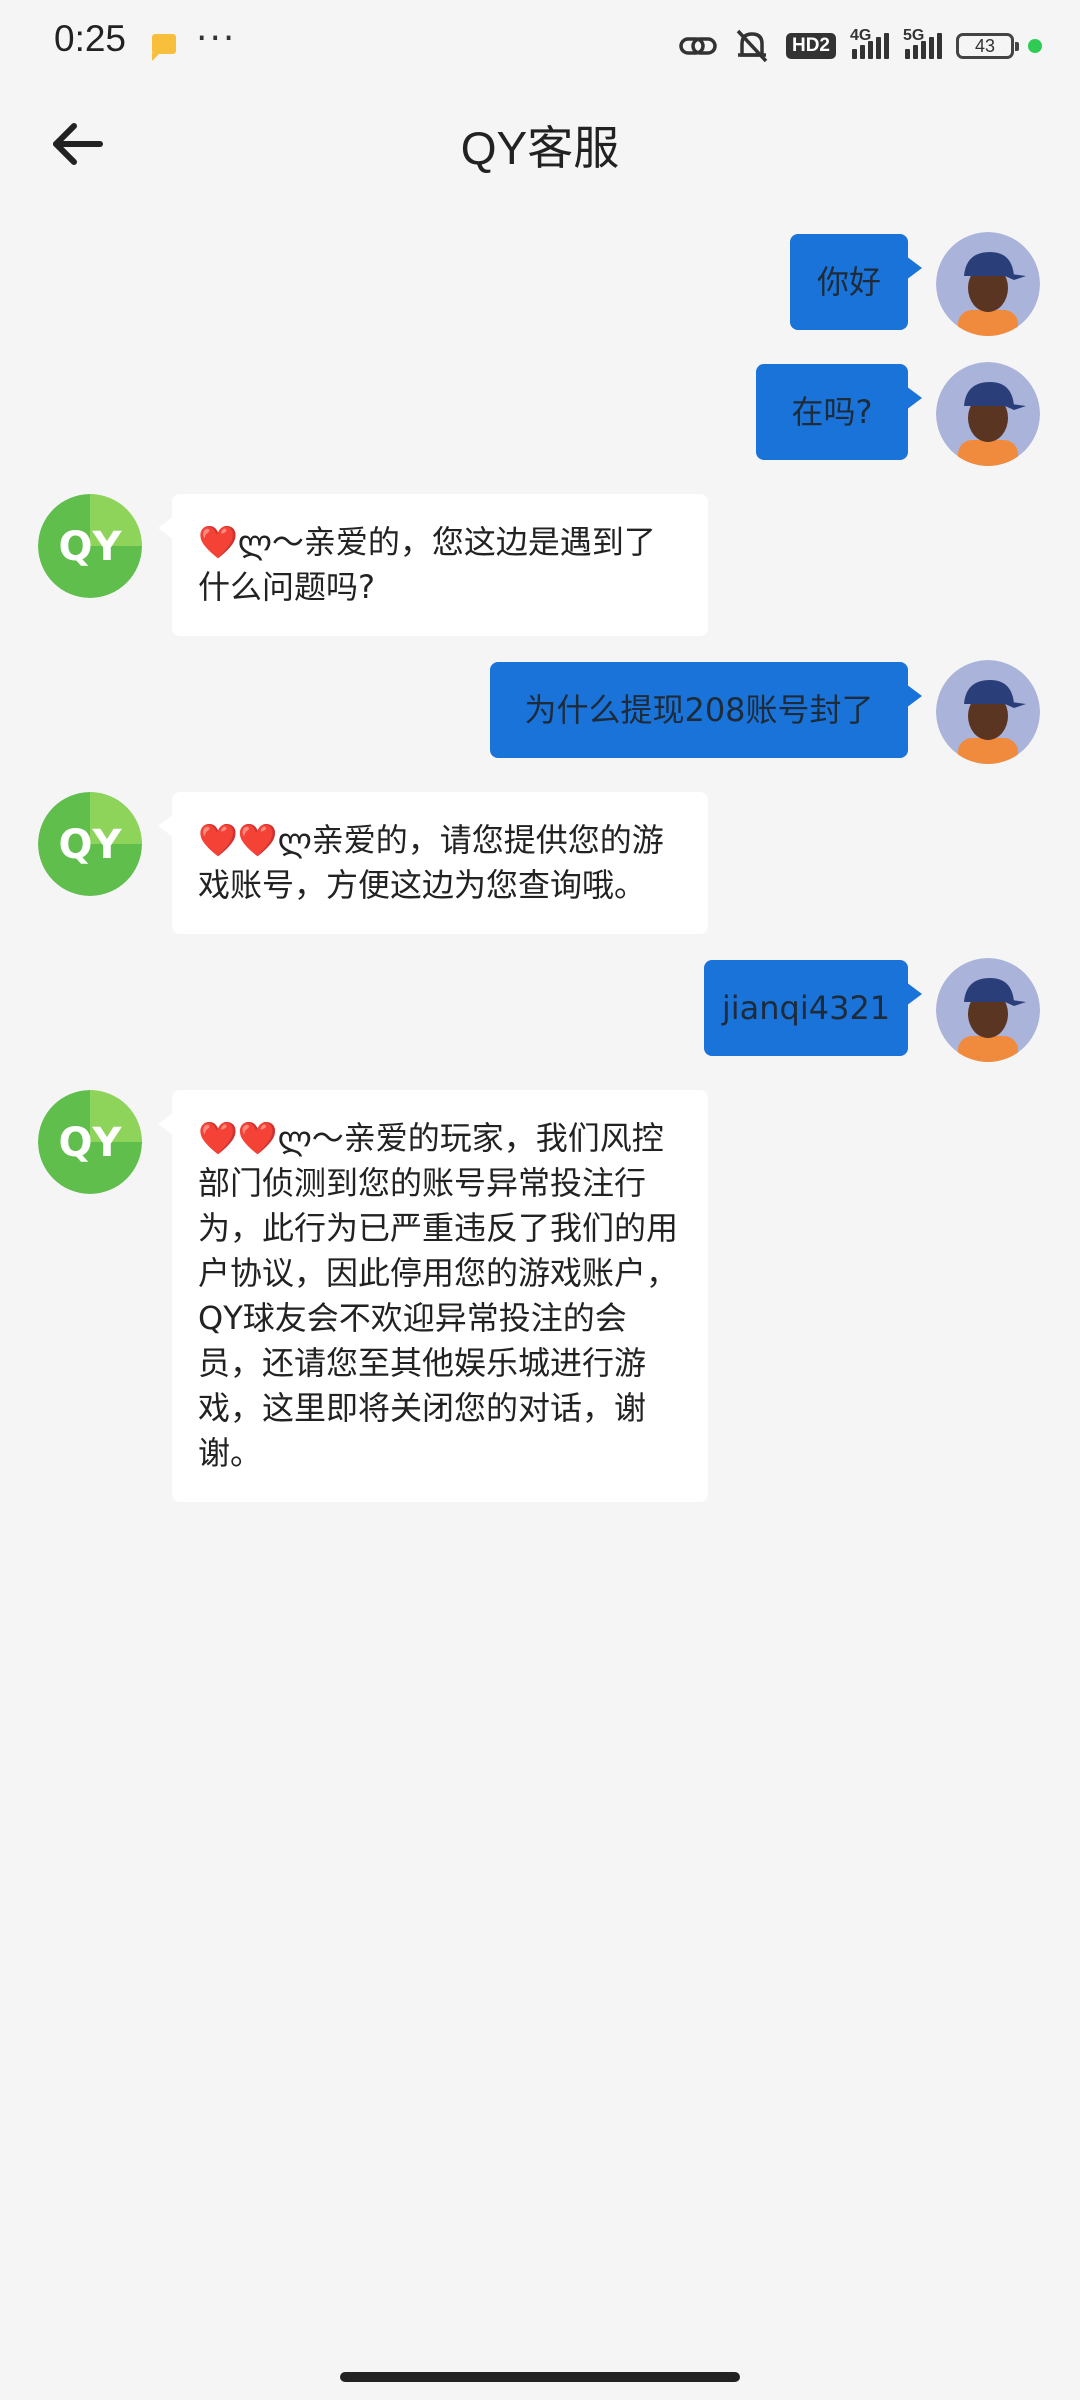 The image size is (1080, 2400). I want to click on agent-message-bubble: ❤️❤️ლ亲爱的，请您提供您的游戏账号，方便这边为您查询哦。, so click(433, 863).